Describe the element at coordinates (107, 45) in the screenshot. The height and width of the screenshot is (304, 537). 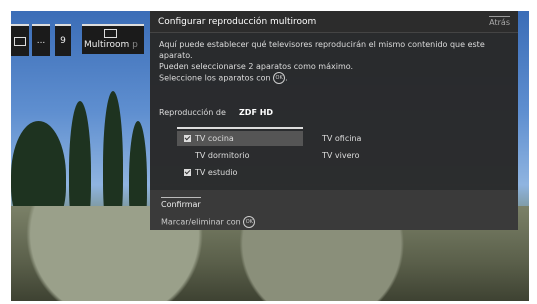
I see `multiroom-label: Multiroom` at that location.